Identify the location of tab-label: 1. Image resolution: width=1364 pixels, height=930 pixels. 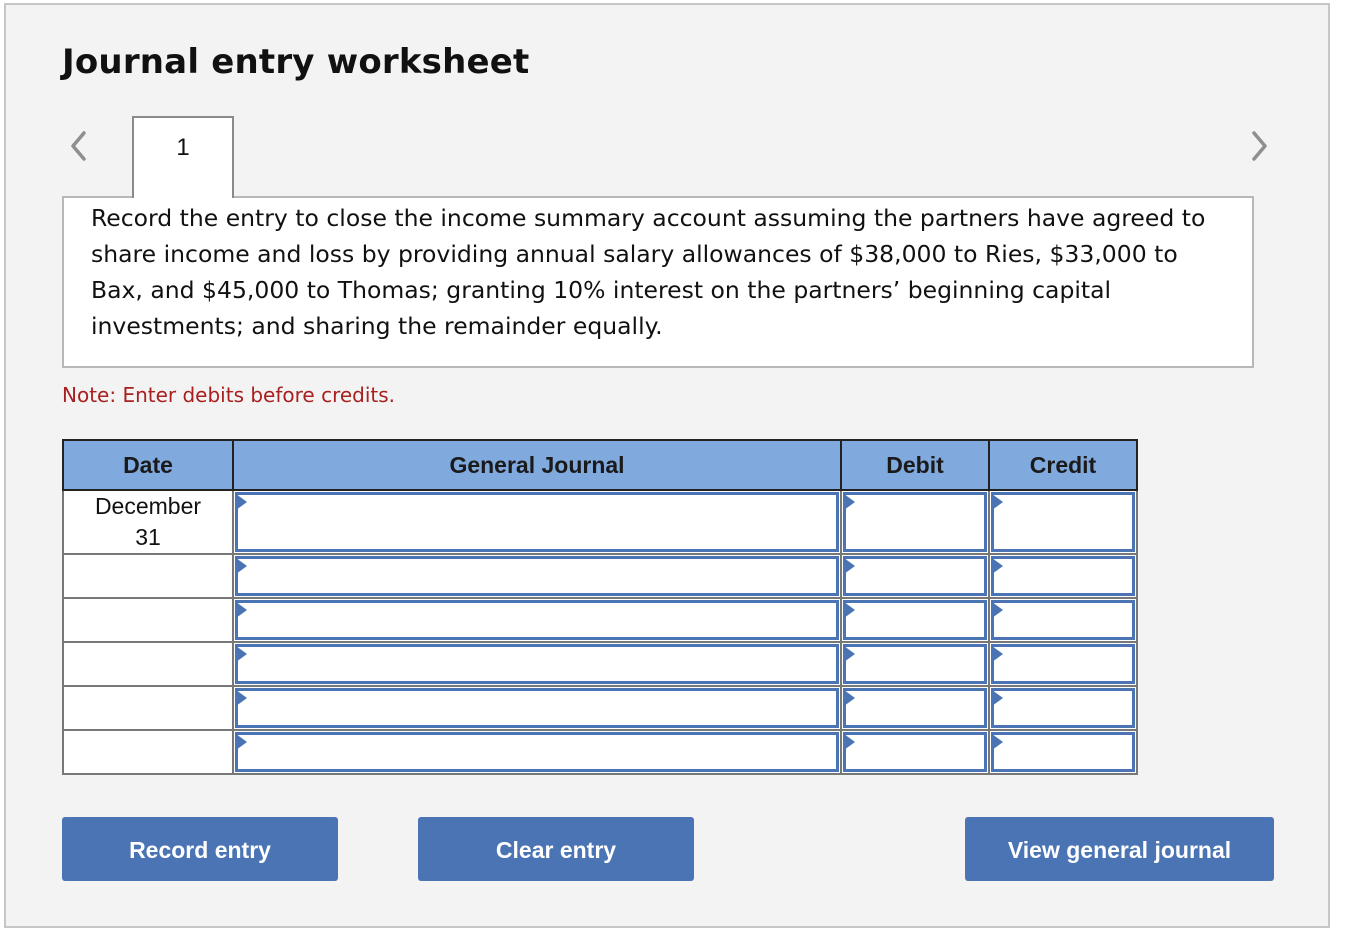
(183, 147).